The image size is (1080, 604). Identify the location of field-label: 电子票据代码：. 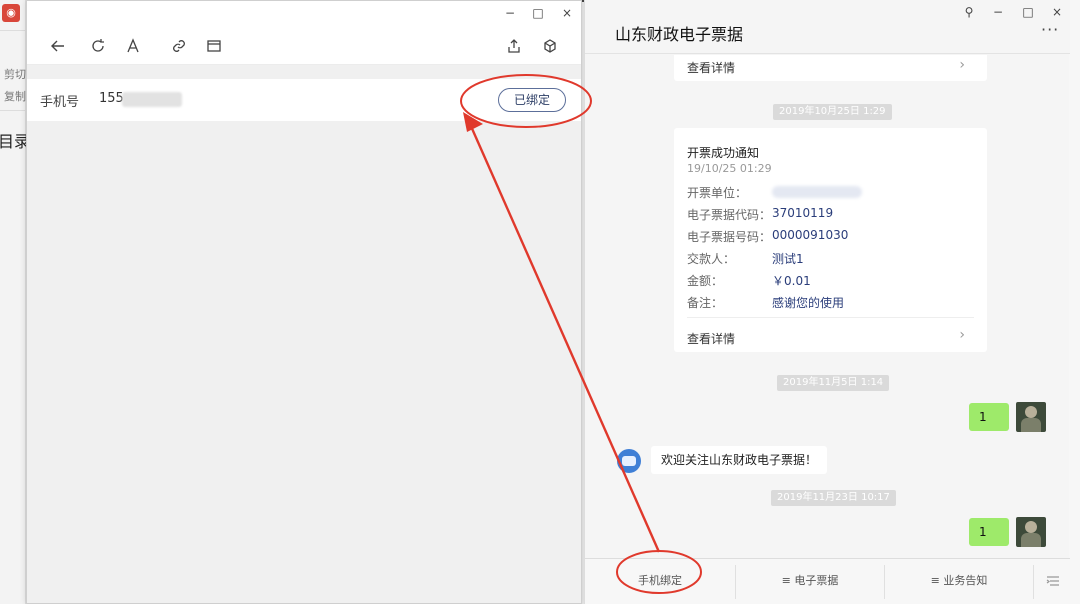
(729, 215).